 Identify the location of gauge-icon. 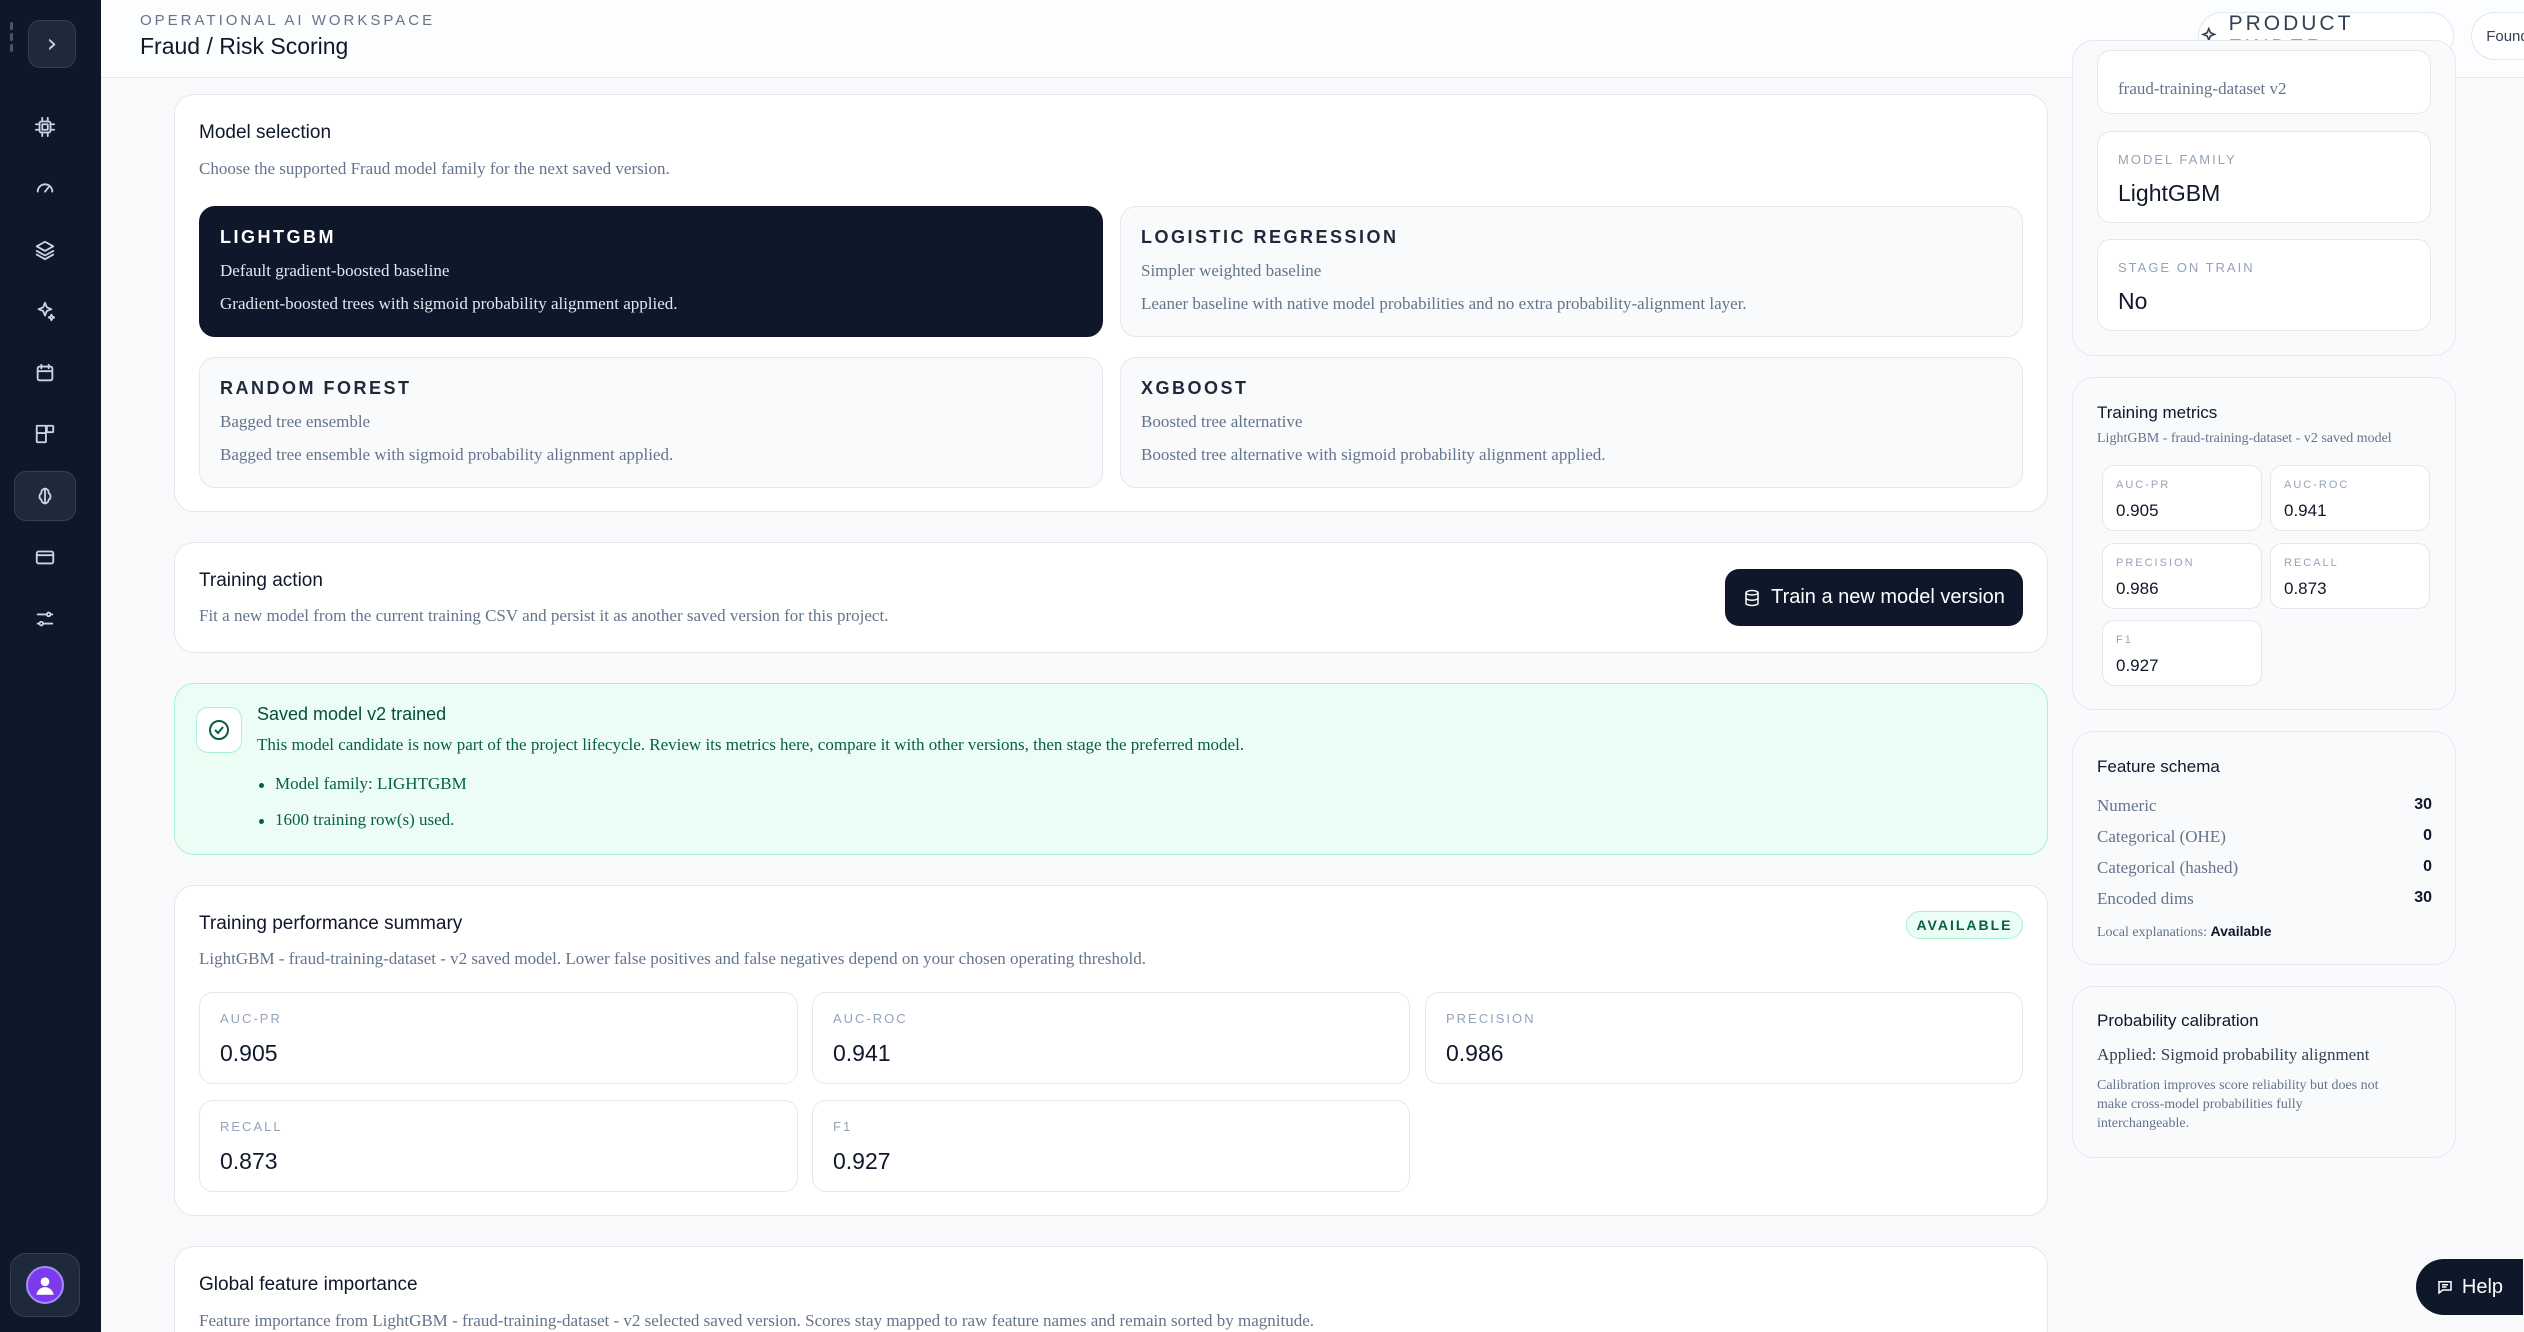
(45, 188).